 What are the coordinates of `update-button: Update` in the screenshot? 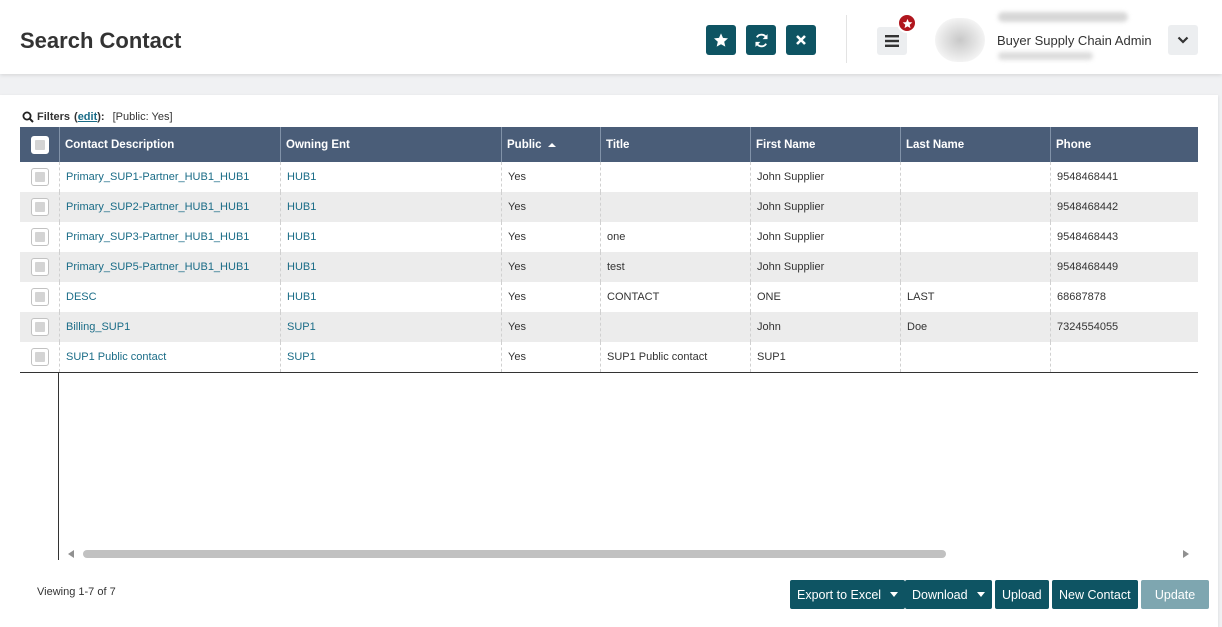 It's located at (1175, 594).